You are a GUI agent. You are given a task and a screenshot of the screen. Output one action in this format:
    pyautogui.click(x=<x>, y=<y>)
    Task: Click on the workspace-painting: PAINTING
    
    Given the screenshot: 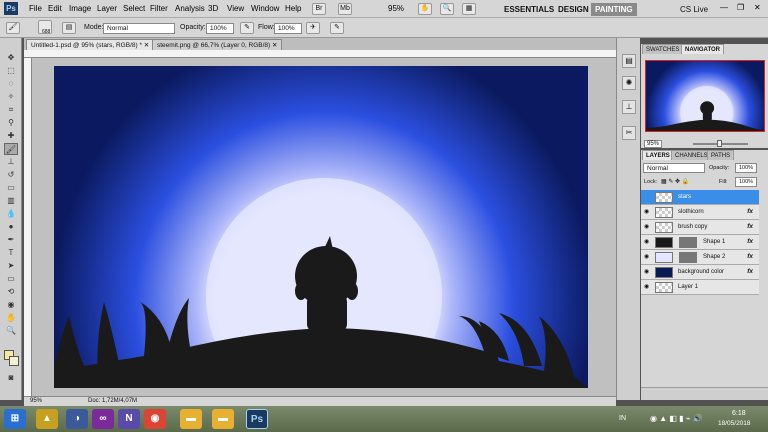 What is the action you would take?
    pyautogui.click(x=614, y=9)
    